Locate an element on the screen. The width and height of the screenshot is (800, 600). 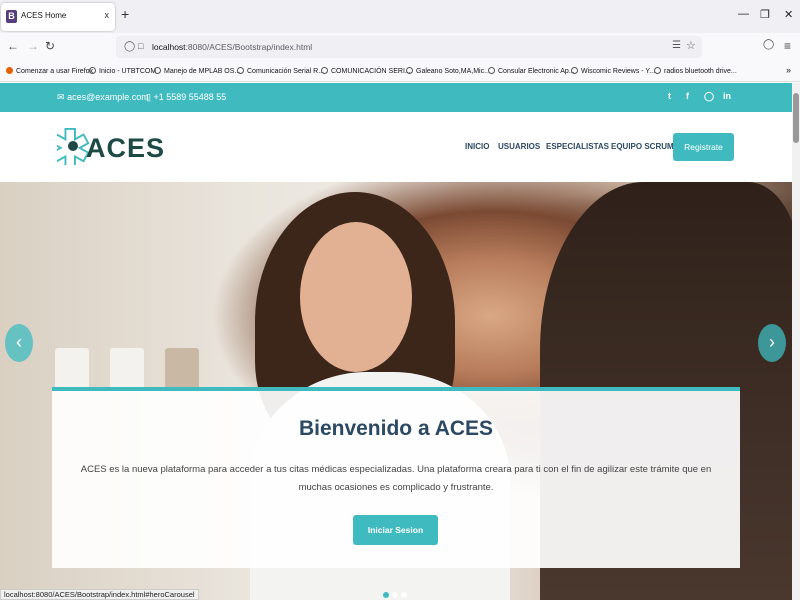
linkedin-icon: in is located at coordinates (727, 96).